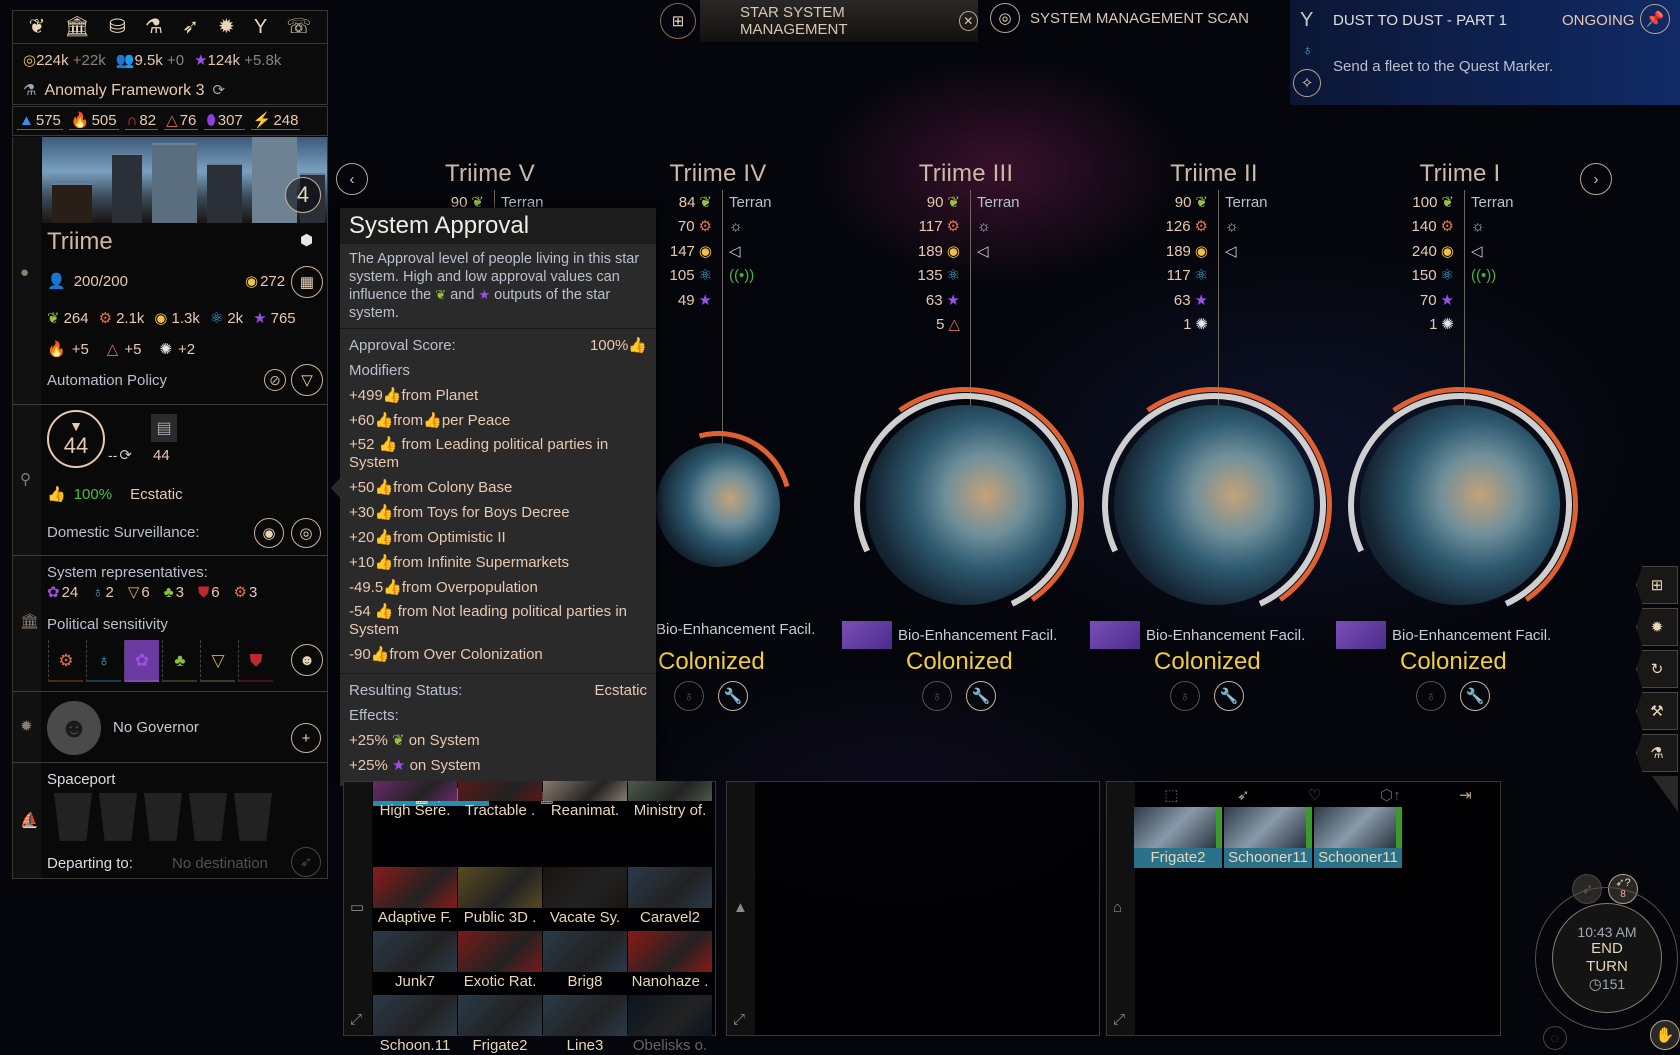  I want to click on construction-item: Obelisks o., so click(670, 1025).